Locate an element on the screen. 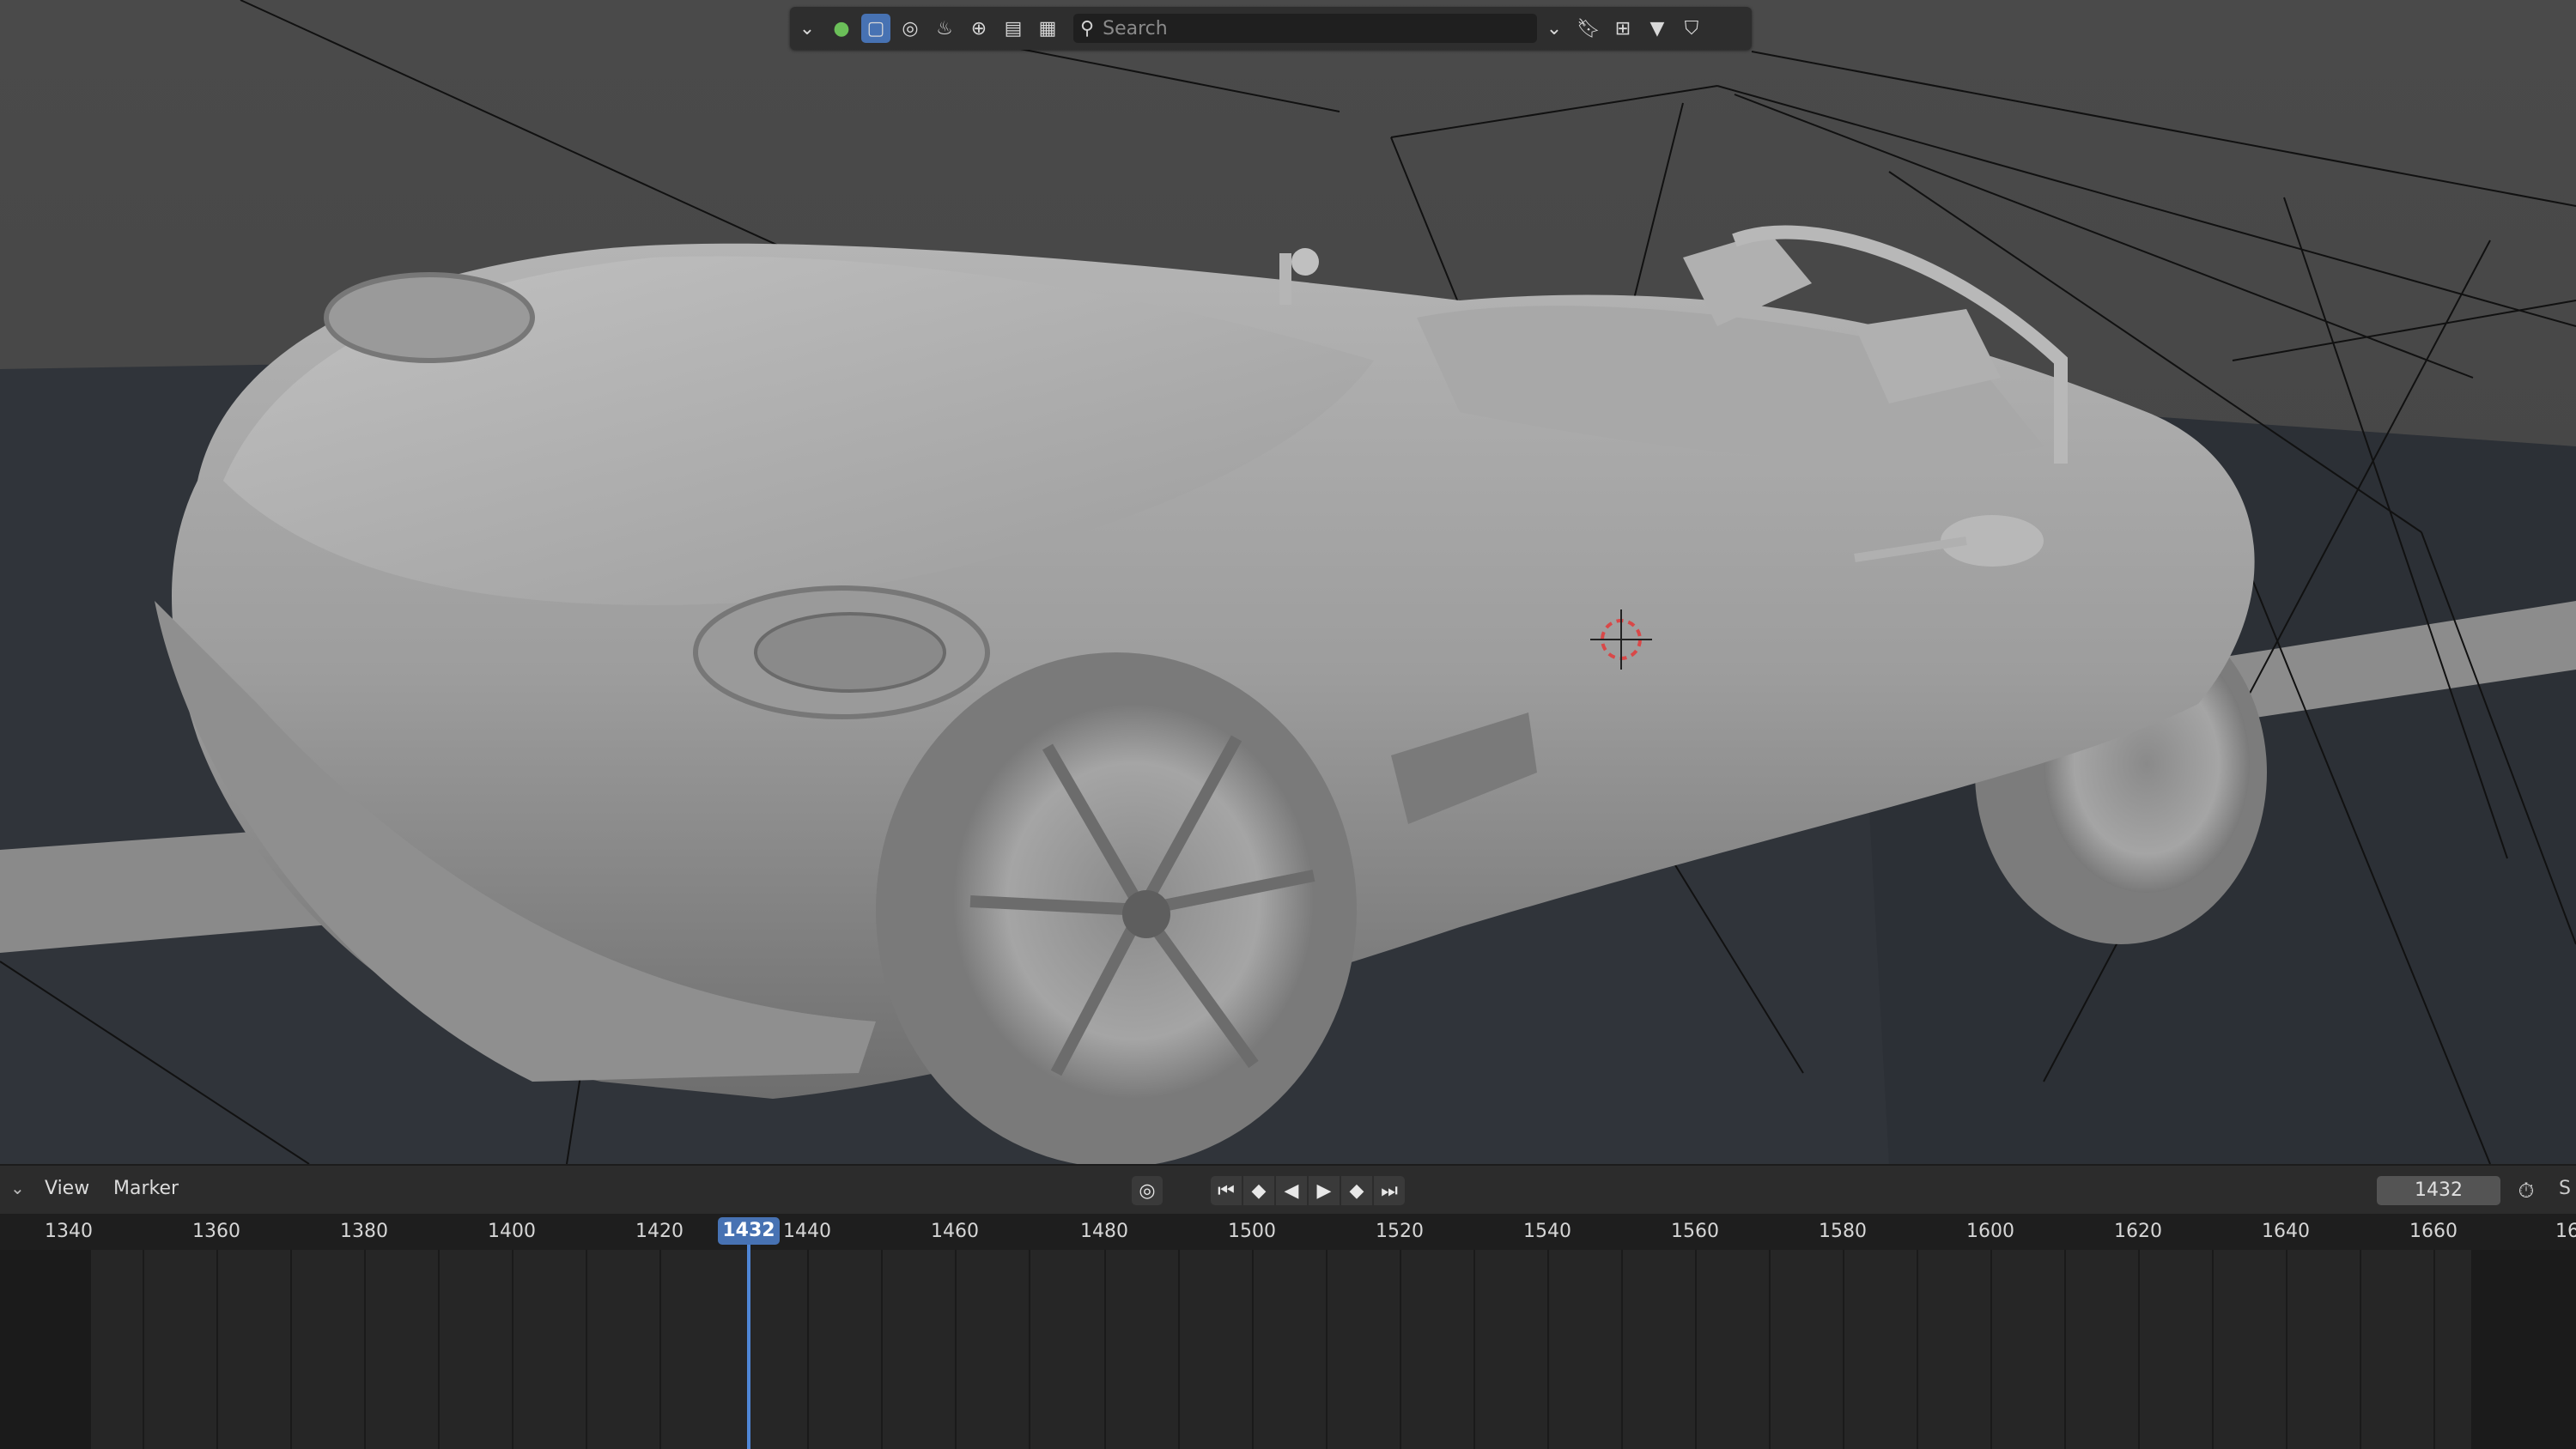 The height and width of the screenshot is (1449, 2576). flame-icon: ♨ is located at coordinates (944, 28).